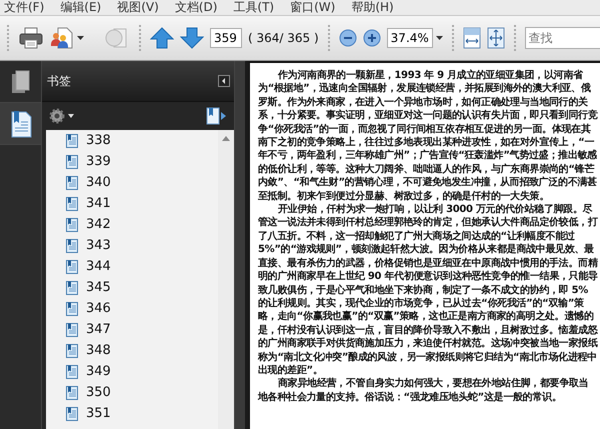  I want to click on printer-icon, so click(31, 38).